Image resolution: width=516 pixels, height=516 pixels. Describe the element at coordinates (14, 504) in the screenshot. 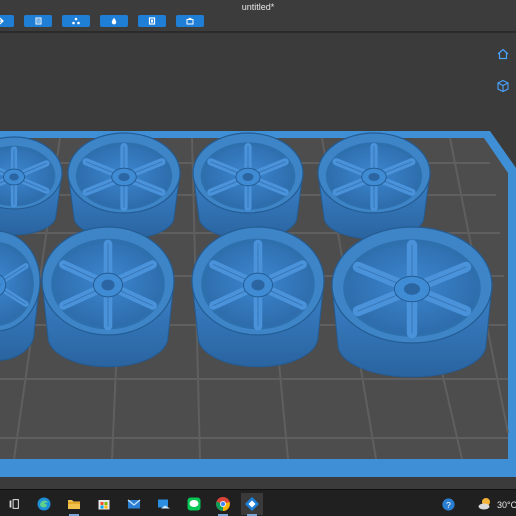

I see `task-view-icon` at that location.